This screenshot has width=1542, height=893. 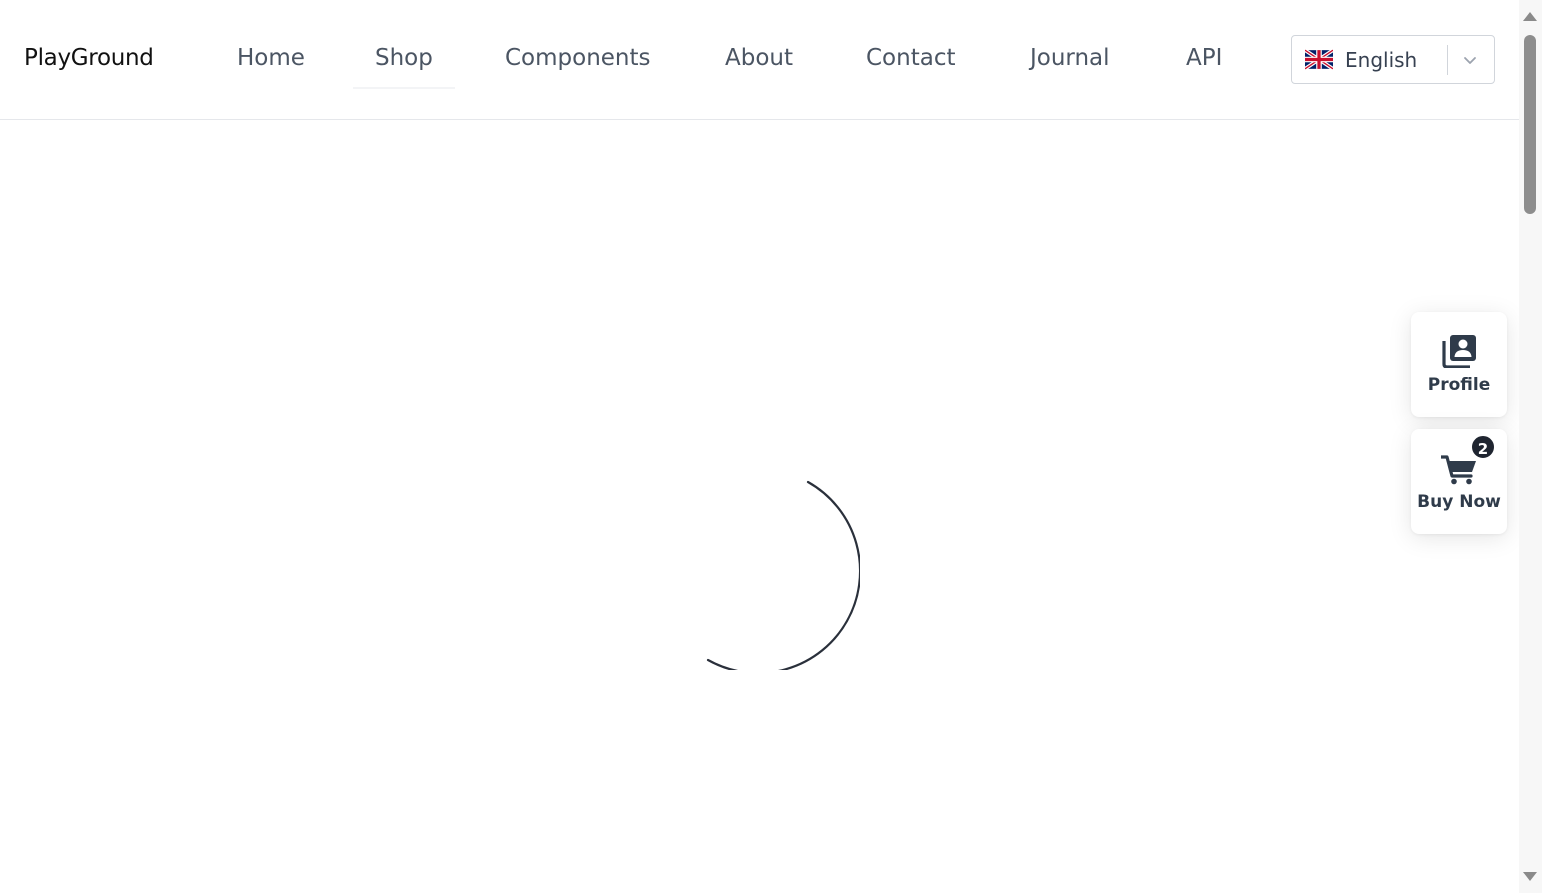 I want to click on vertical-scrollbar, so click(x=1530, y=446).